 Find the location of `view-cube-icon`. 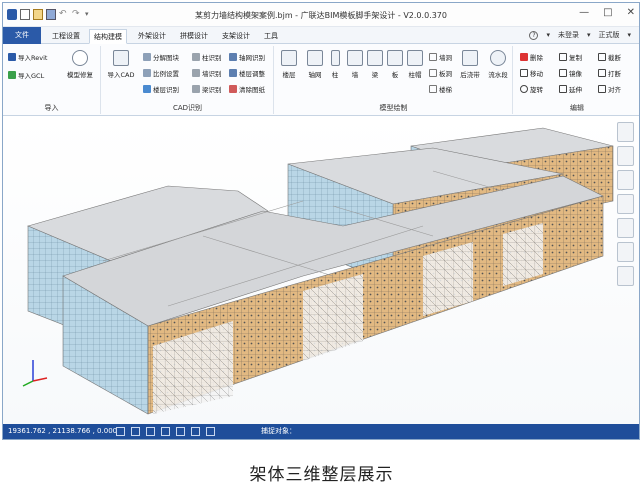

view-cube-icon is located at coordinates (625, 156).